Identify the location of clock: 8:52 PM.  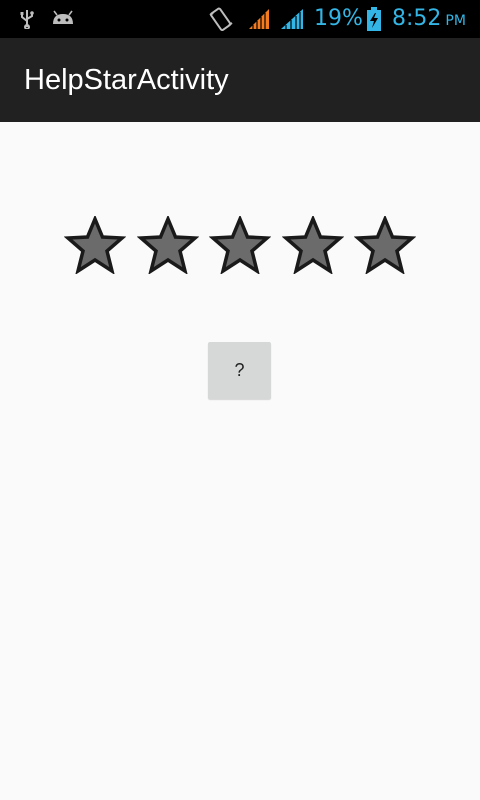
(429, 20).